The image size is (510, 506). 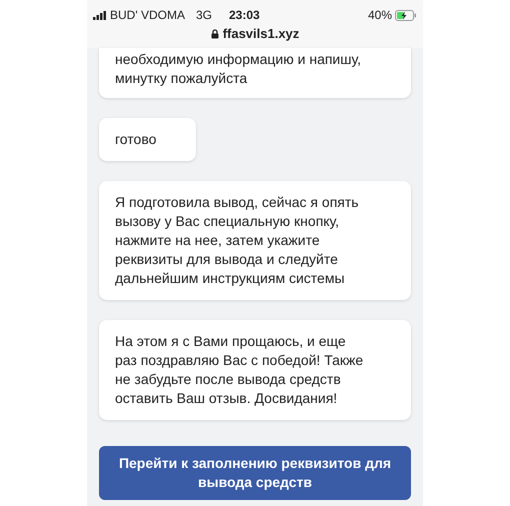 What do you see at coordinates (204, 15) in the screenshot?
I see `network-type: 3G` at bounding box center [204, 15].